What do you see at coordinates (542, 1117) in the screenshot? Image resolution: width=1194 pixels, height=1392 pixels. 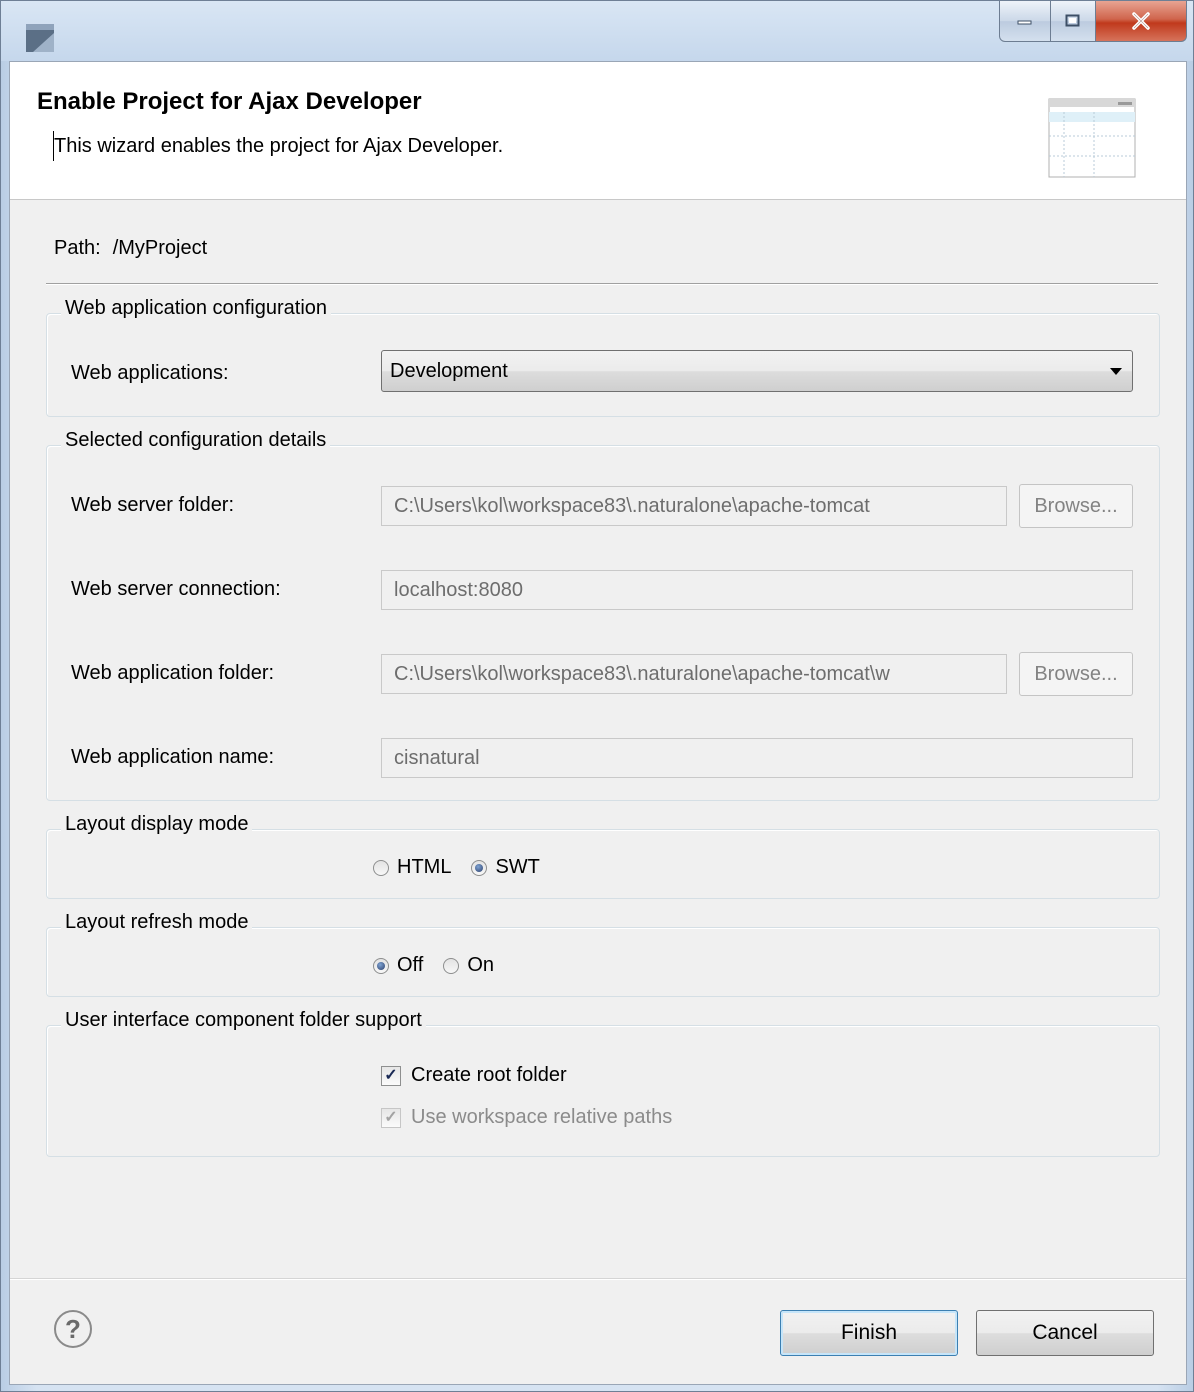 I see `workspace-relative-paths-label: Use workspace relative paths` at bounding box center [542, 1117].